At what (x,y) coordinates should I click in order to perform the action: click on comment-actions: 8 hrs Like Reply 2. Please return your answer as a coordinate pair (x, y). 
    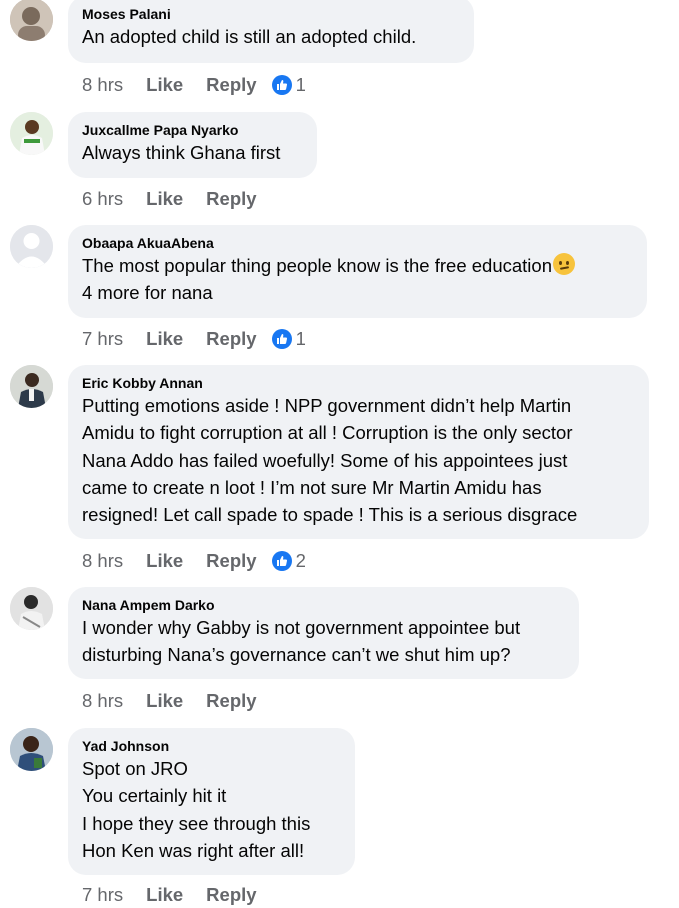
    Looking at the image, I should click on (194, 561).